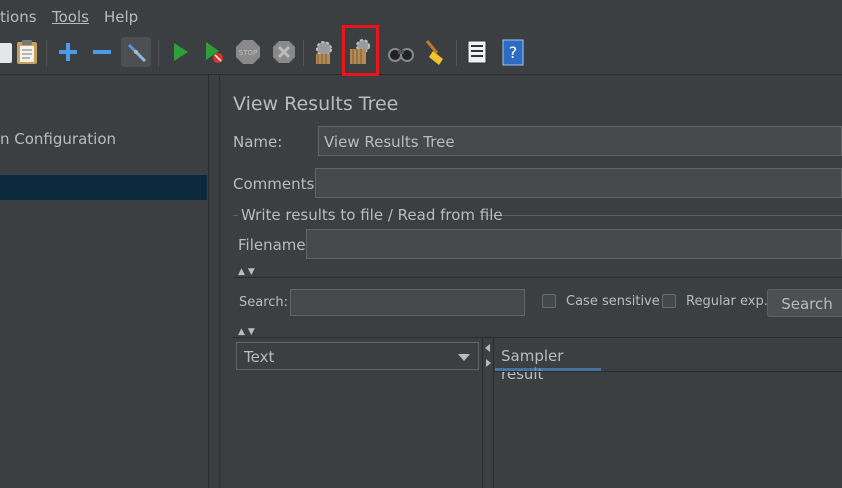  I want to click on results-split-divider, so click(488, 413).